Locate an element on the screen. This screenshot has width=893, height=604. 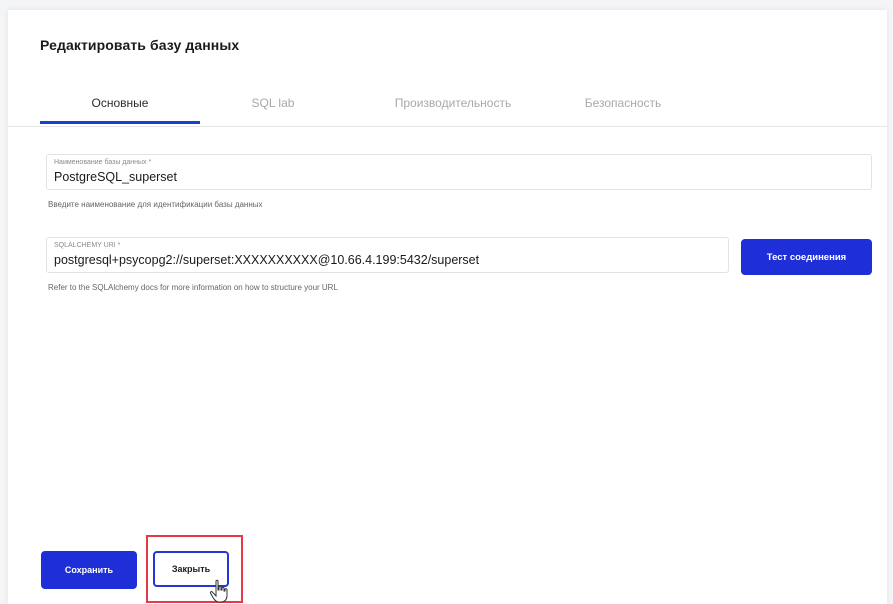
save-button: Сохранить is located at coordinates (89, 570).